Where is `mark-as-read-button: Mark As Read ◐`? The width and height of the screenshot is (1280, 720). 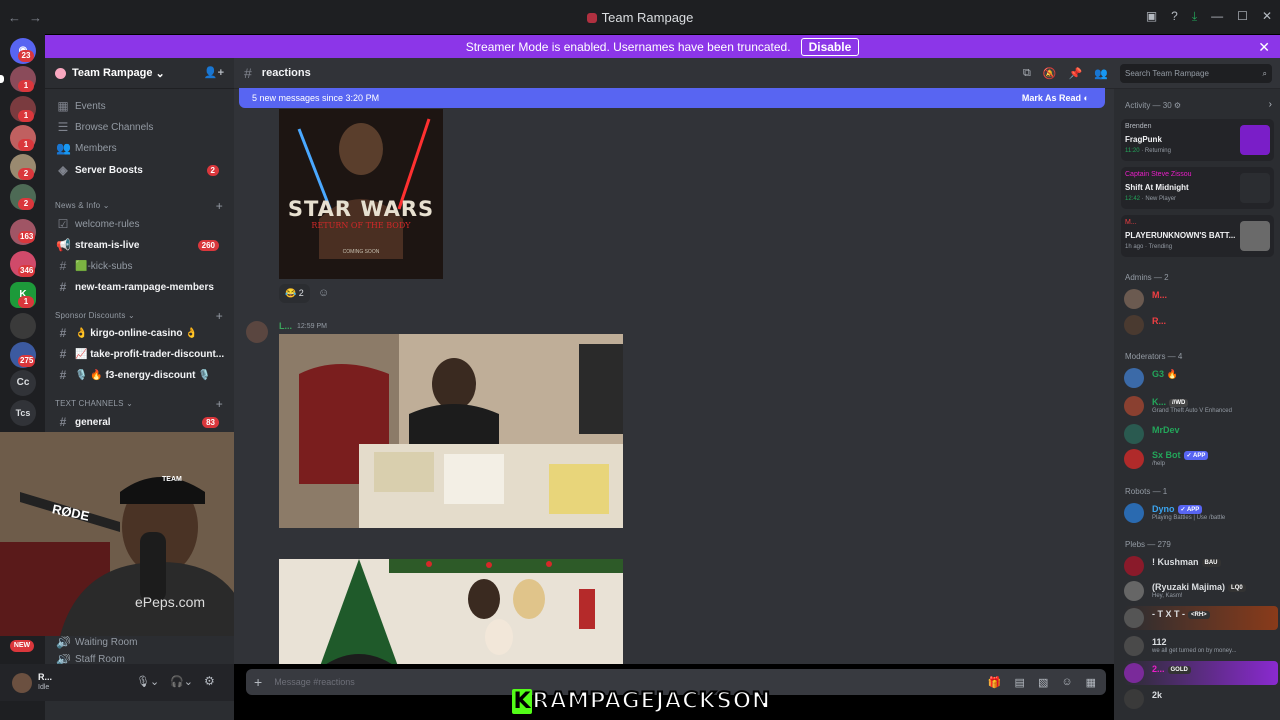
mark-as-read-button: Mark As Read ◐ is located at coordinates (1055, 98).